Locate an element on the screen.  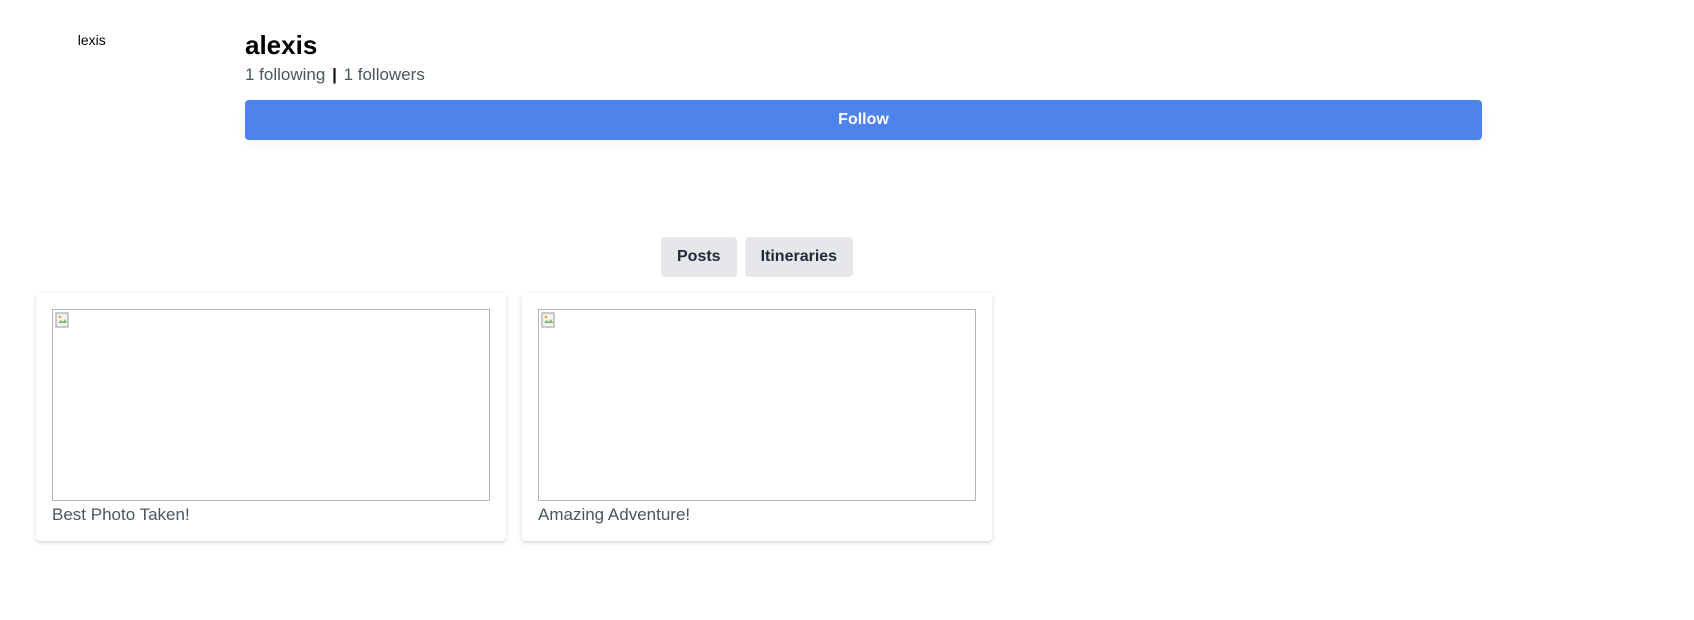
profile-header: alexis 1 following | 1 followers Follow is located at coordinates (863, 84).